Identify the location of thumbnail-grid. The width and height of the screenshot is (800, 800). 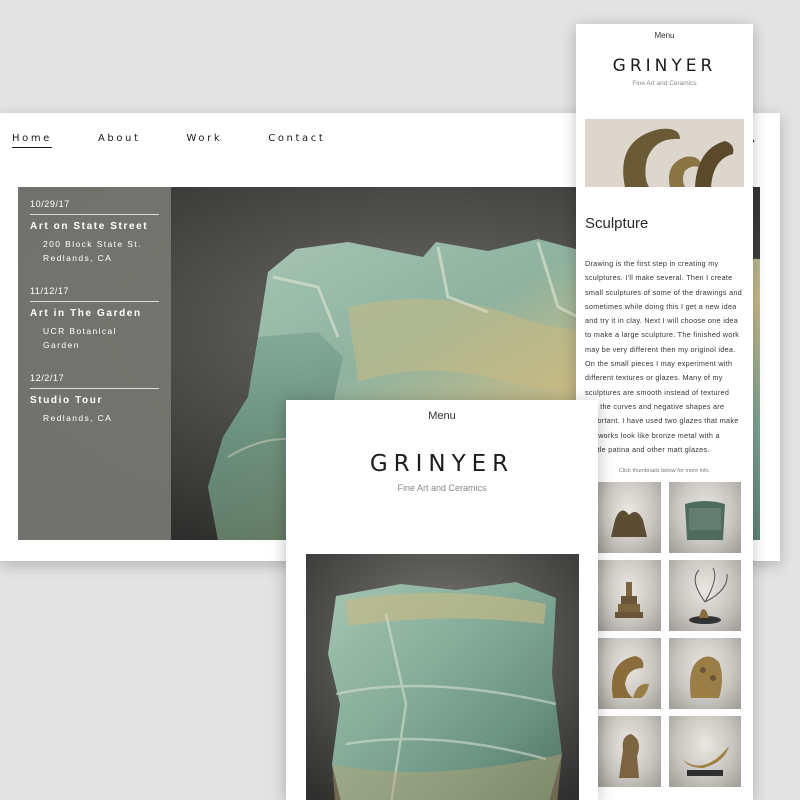
(675, 635).